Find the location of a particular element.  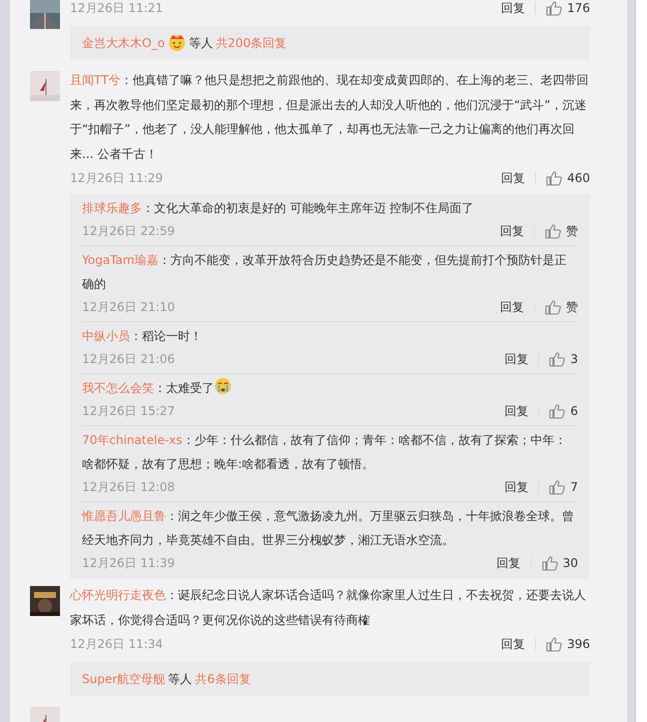

like-count: 460 is located at coordinates (578, 178).